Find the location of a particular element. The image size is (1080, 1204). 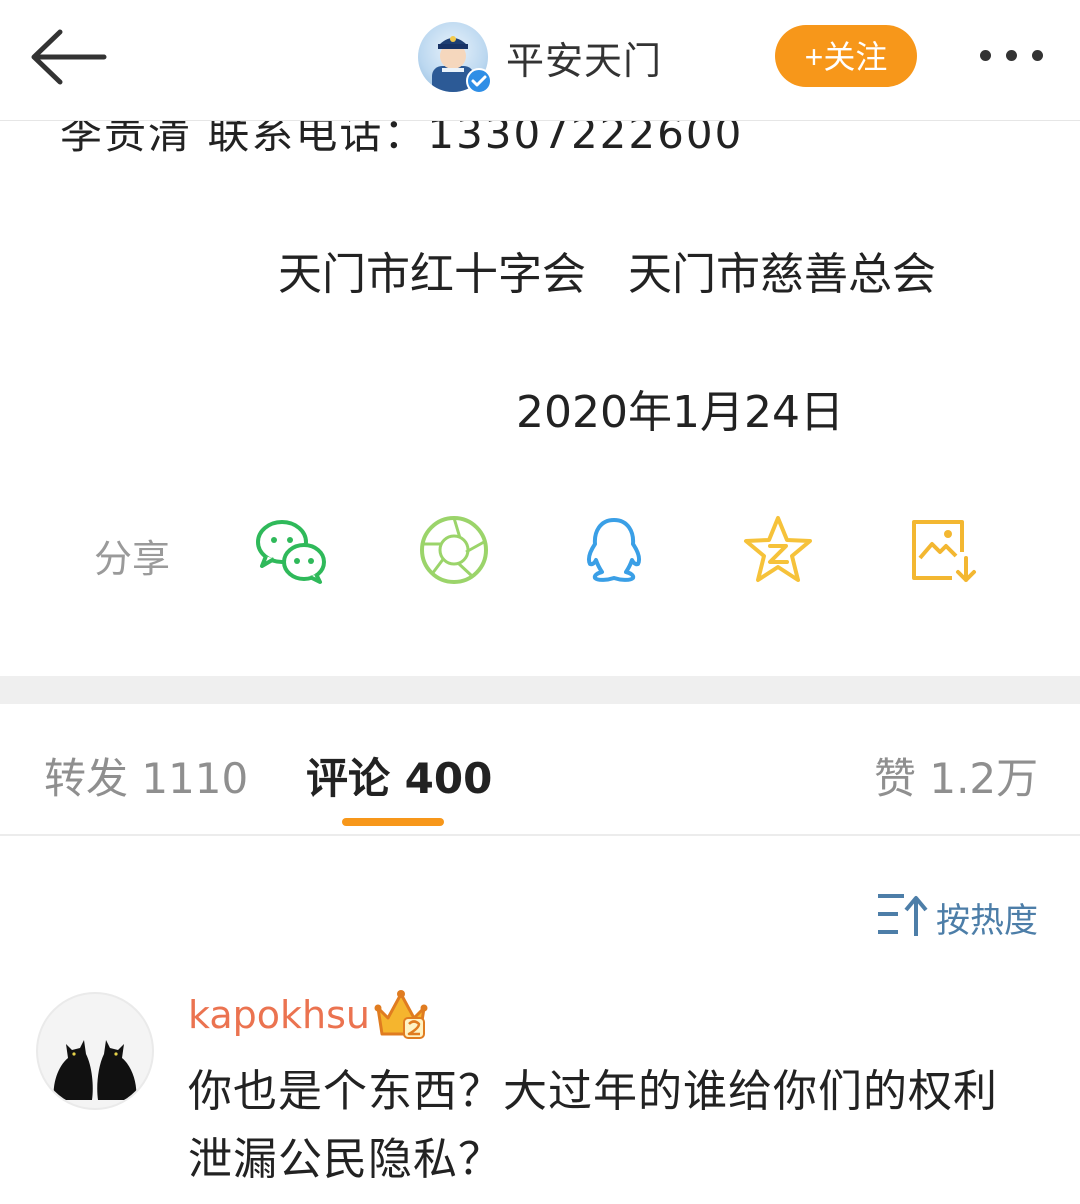

vip-badge is located at coordinates (401, 1014).